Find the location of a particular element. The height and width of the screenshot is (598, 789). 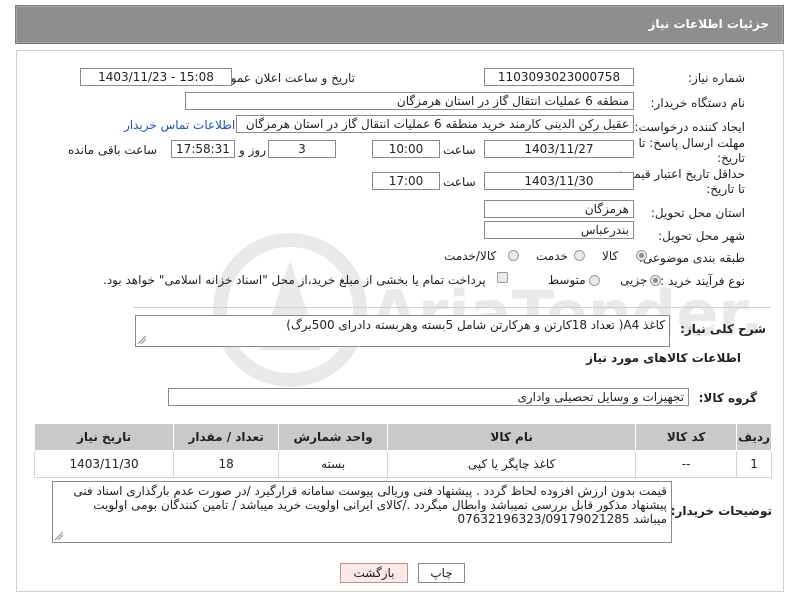

goods-group-field: تجهیزات و وسایل تحصیلی واداری is located at coordinates (428, 397).